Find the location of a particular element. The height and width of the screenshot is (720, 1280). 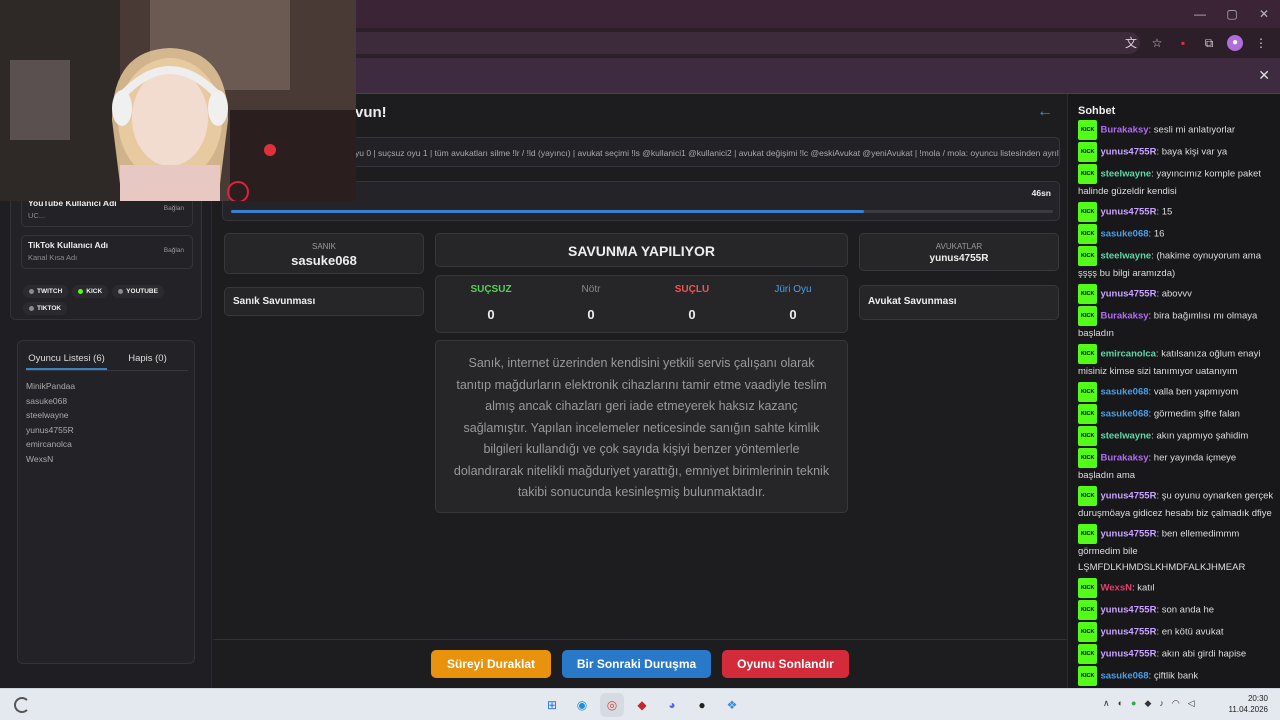

chat-text: görmedim şifre falan is located at coordinates (1196, 414).